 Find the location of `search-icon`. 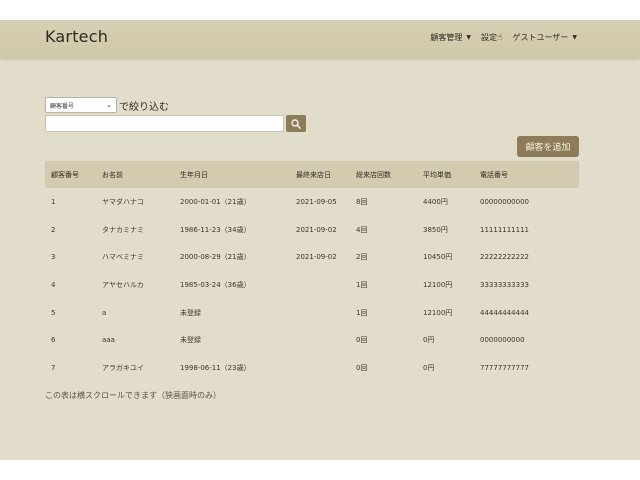

search-icon is located at coordinates (296, 123).